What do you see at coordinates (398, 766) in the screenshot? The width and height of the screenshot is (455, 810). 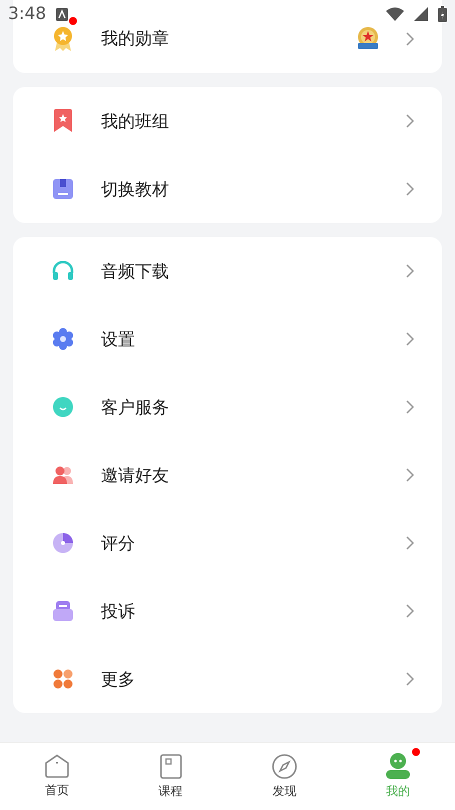 I see `robot-icon` at bounding box center [398, 766].